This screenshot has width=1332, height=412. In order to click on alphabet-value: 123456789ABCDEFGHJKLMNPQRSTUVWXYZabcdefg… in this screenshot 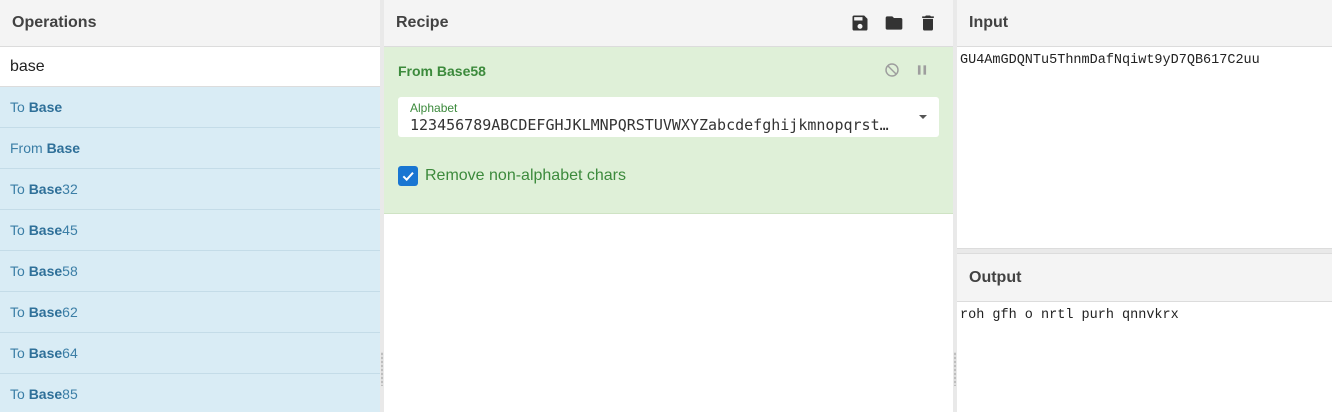, I will do `click(652, 125)`.